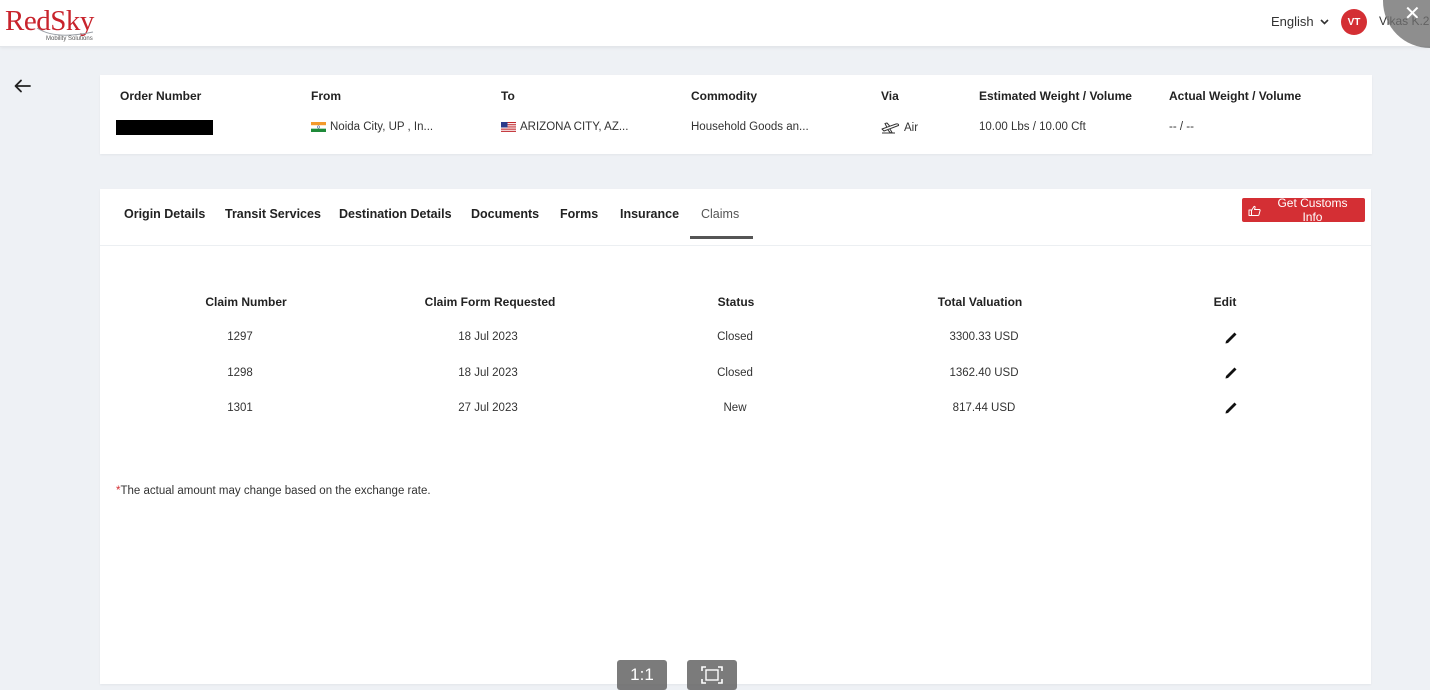 Image resolution: width=1430 pixels, height=690 pixels. Describe the element at coordinates (736, 302) in the screenshot. I see `header-status: Status` at that location.